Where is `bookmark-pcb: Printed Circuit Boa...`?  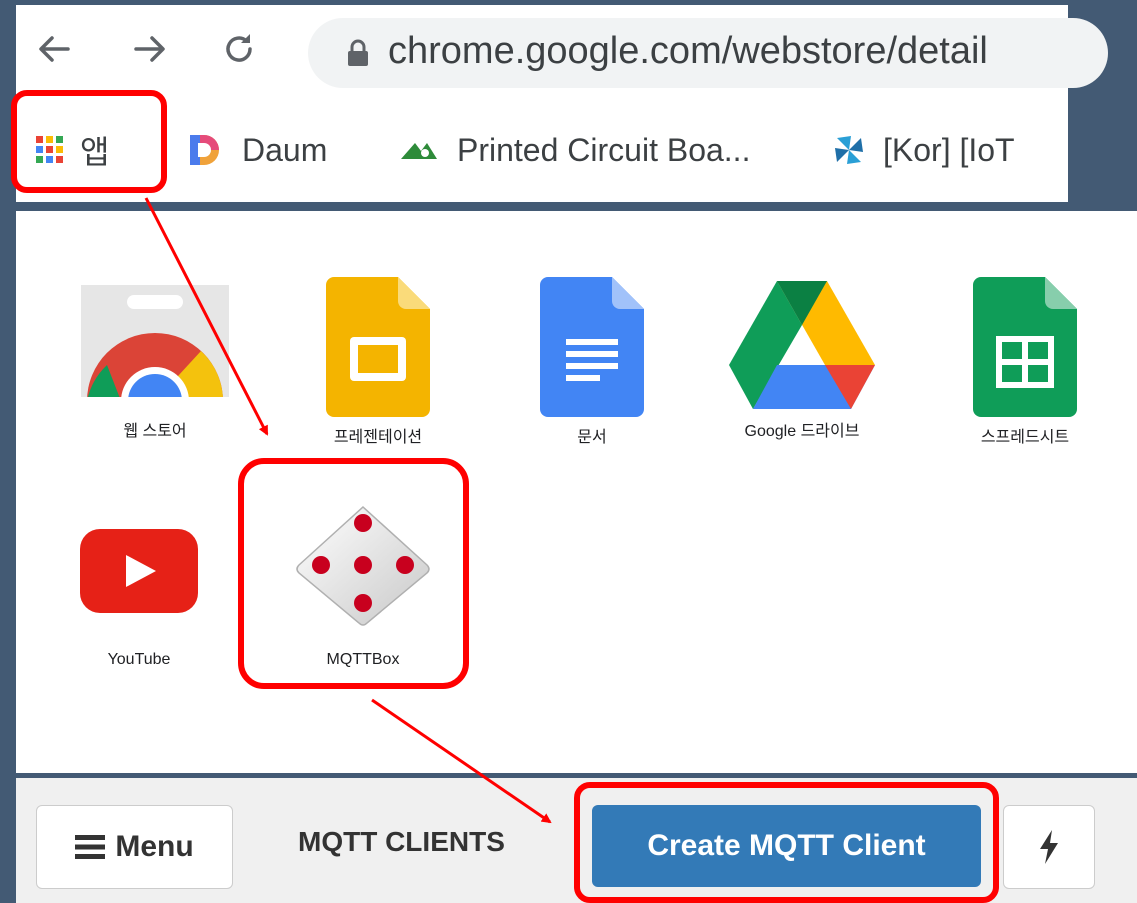 bookmark-pcb: Printed Circuit Boa... is located at coordinates (574, 150).